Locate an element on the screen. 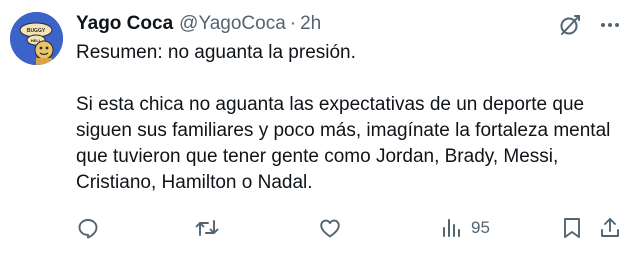  timestamp: 2h is located at coordinates (310, 24).